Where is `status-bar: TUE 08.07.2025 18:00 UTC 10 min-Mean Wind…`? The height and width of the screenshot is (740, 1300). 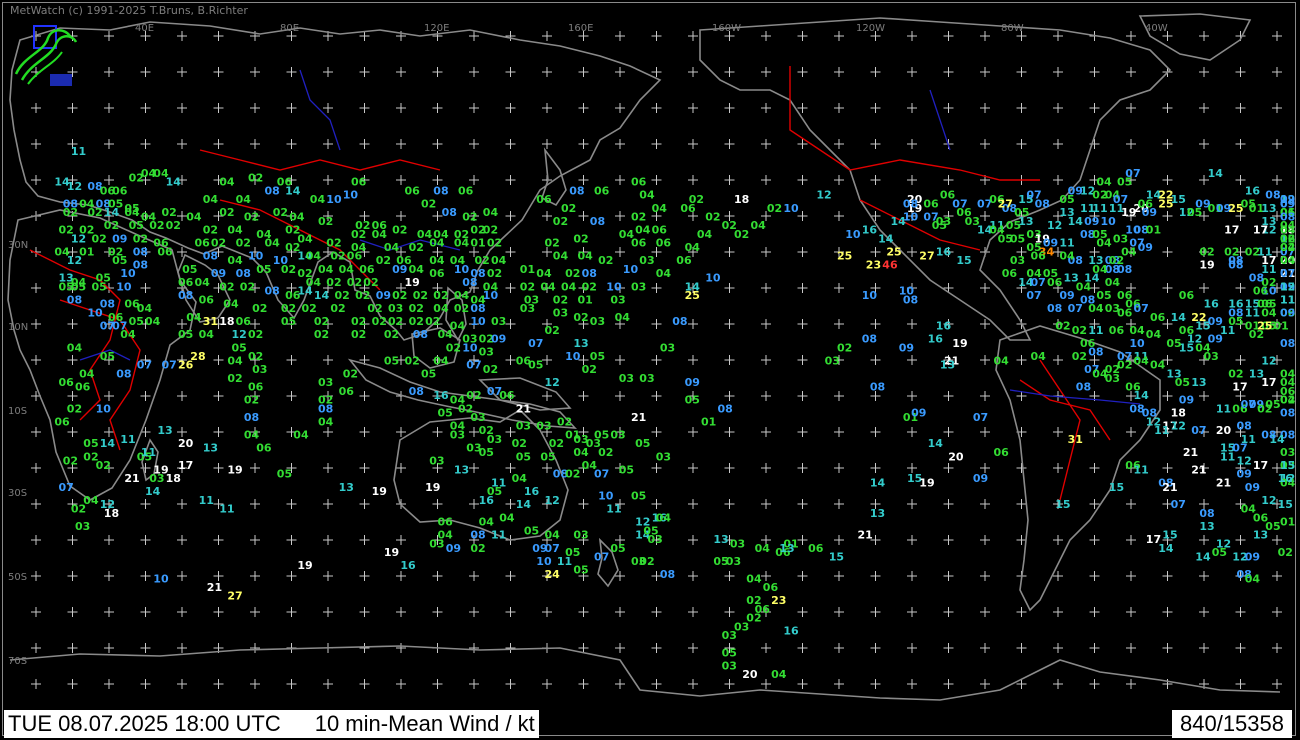 status-bar: TUE 08.07.2025 18:00 UTC 10 min-Mean Wind… is located at coordinates (650, 724).